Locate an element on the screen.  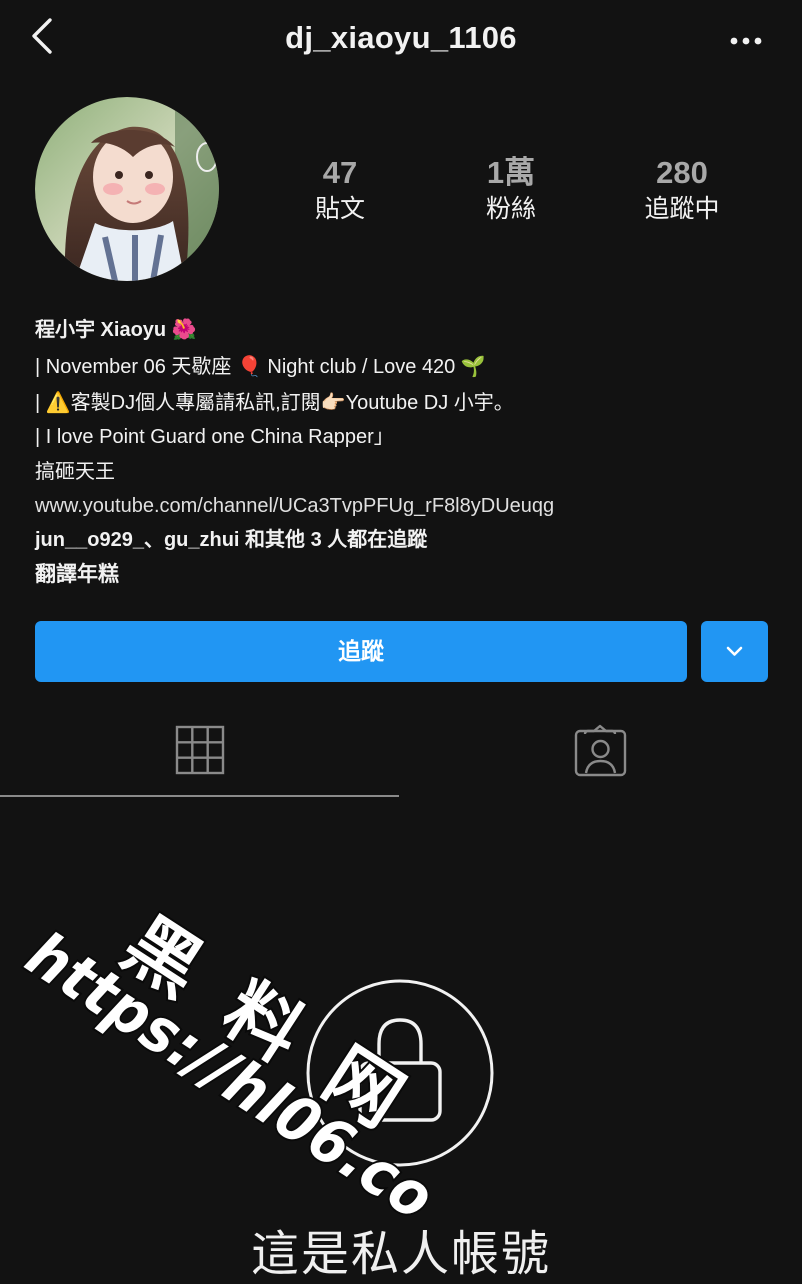
tagged-person-icon is located at coordinates (600, 750).